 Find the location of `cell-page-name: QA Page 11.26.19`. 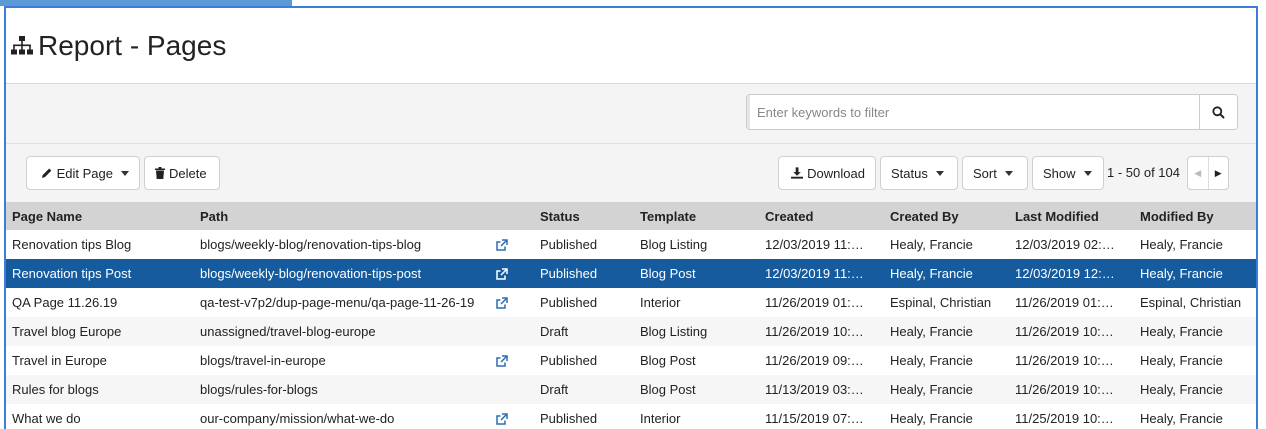

cell-page-name: QA Page 11.26.19 is located at coordinates (65, 302).